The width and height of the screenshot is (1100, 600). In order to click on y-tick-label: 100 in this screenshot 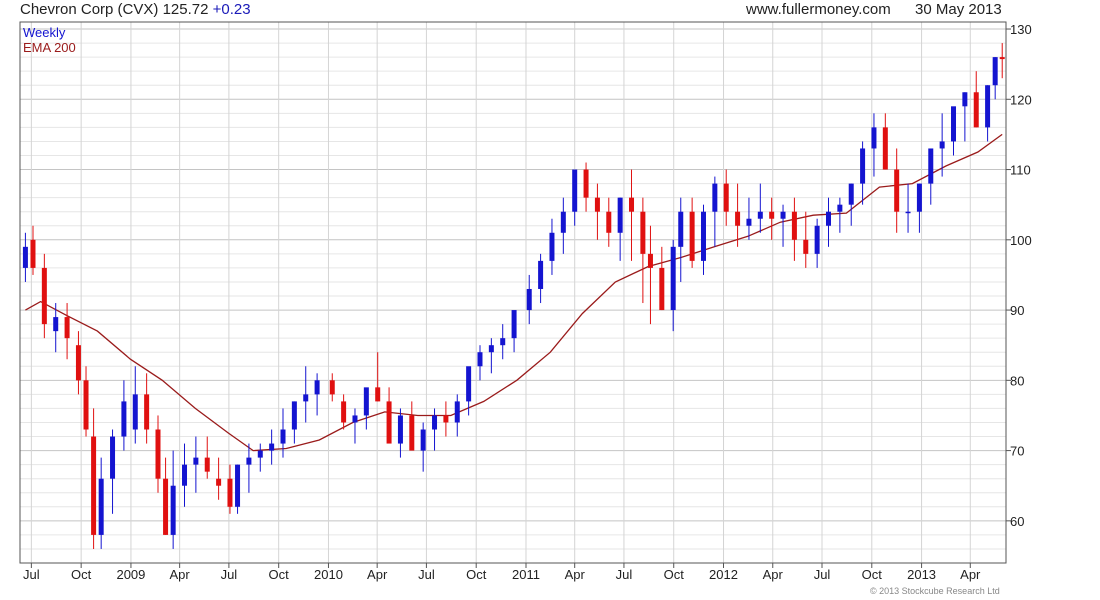, I will do `click(1021, 240)`.